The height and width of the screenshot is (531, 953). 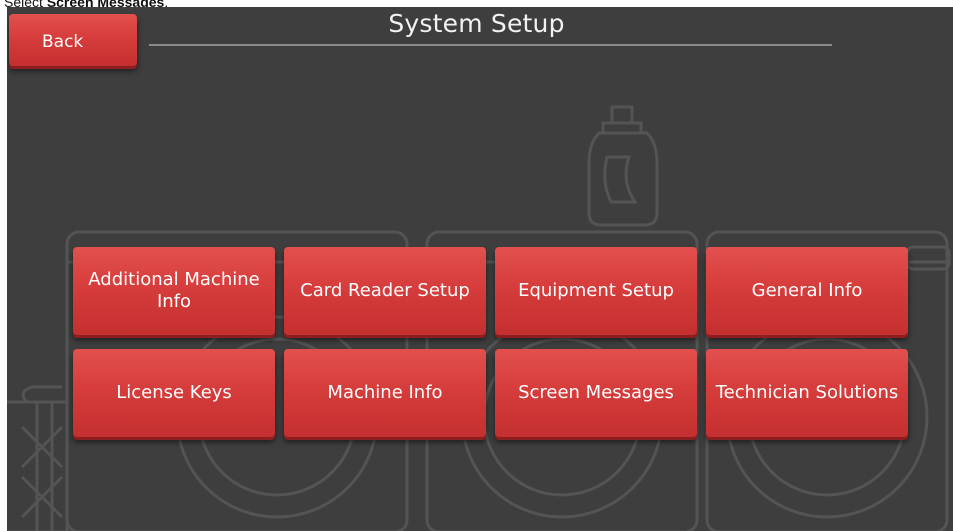 What do you see at coordinates (596, 291) in the screenshot?
I see `equipment-setup-button: Equipment Setup` at bounding box center [596, 291].